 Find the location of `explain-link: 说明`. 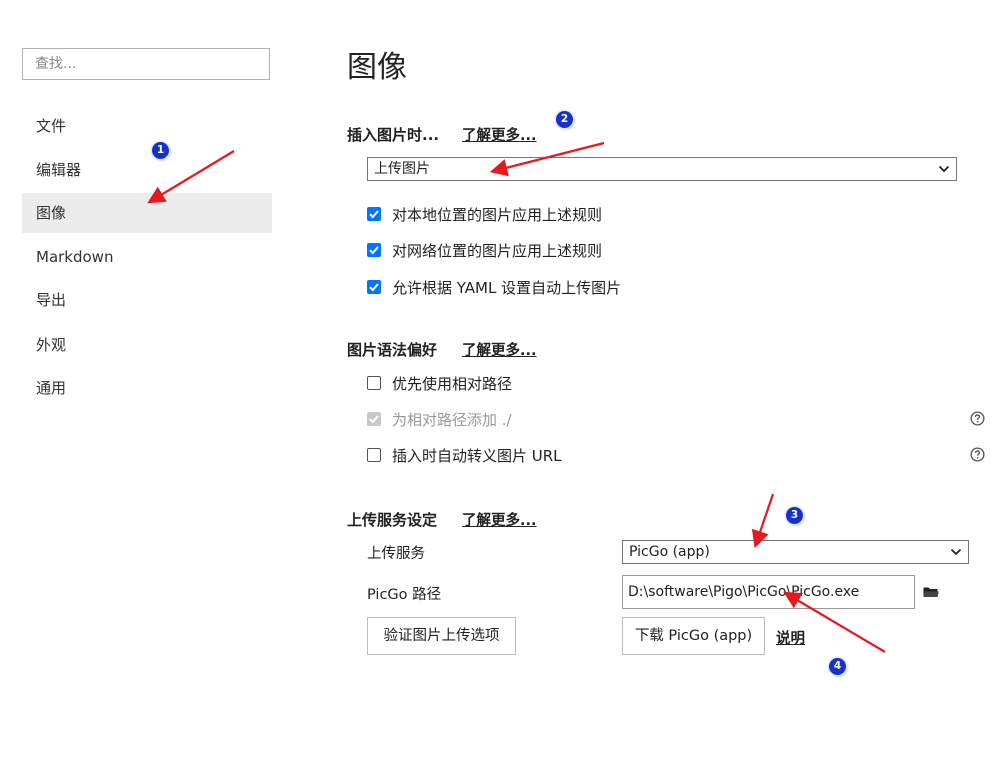

explain-link: 说明 is located at coordinates (790, 637).